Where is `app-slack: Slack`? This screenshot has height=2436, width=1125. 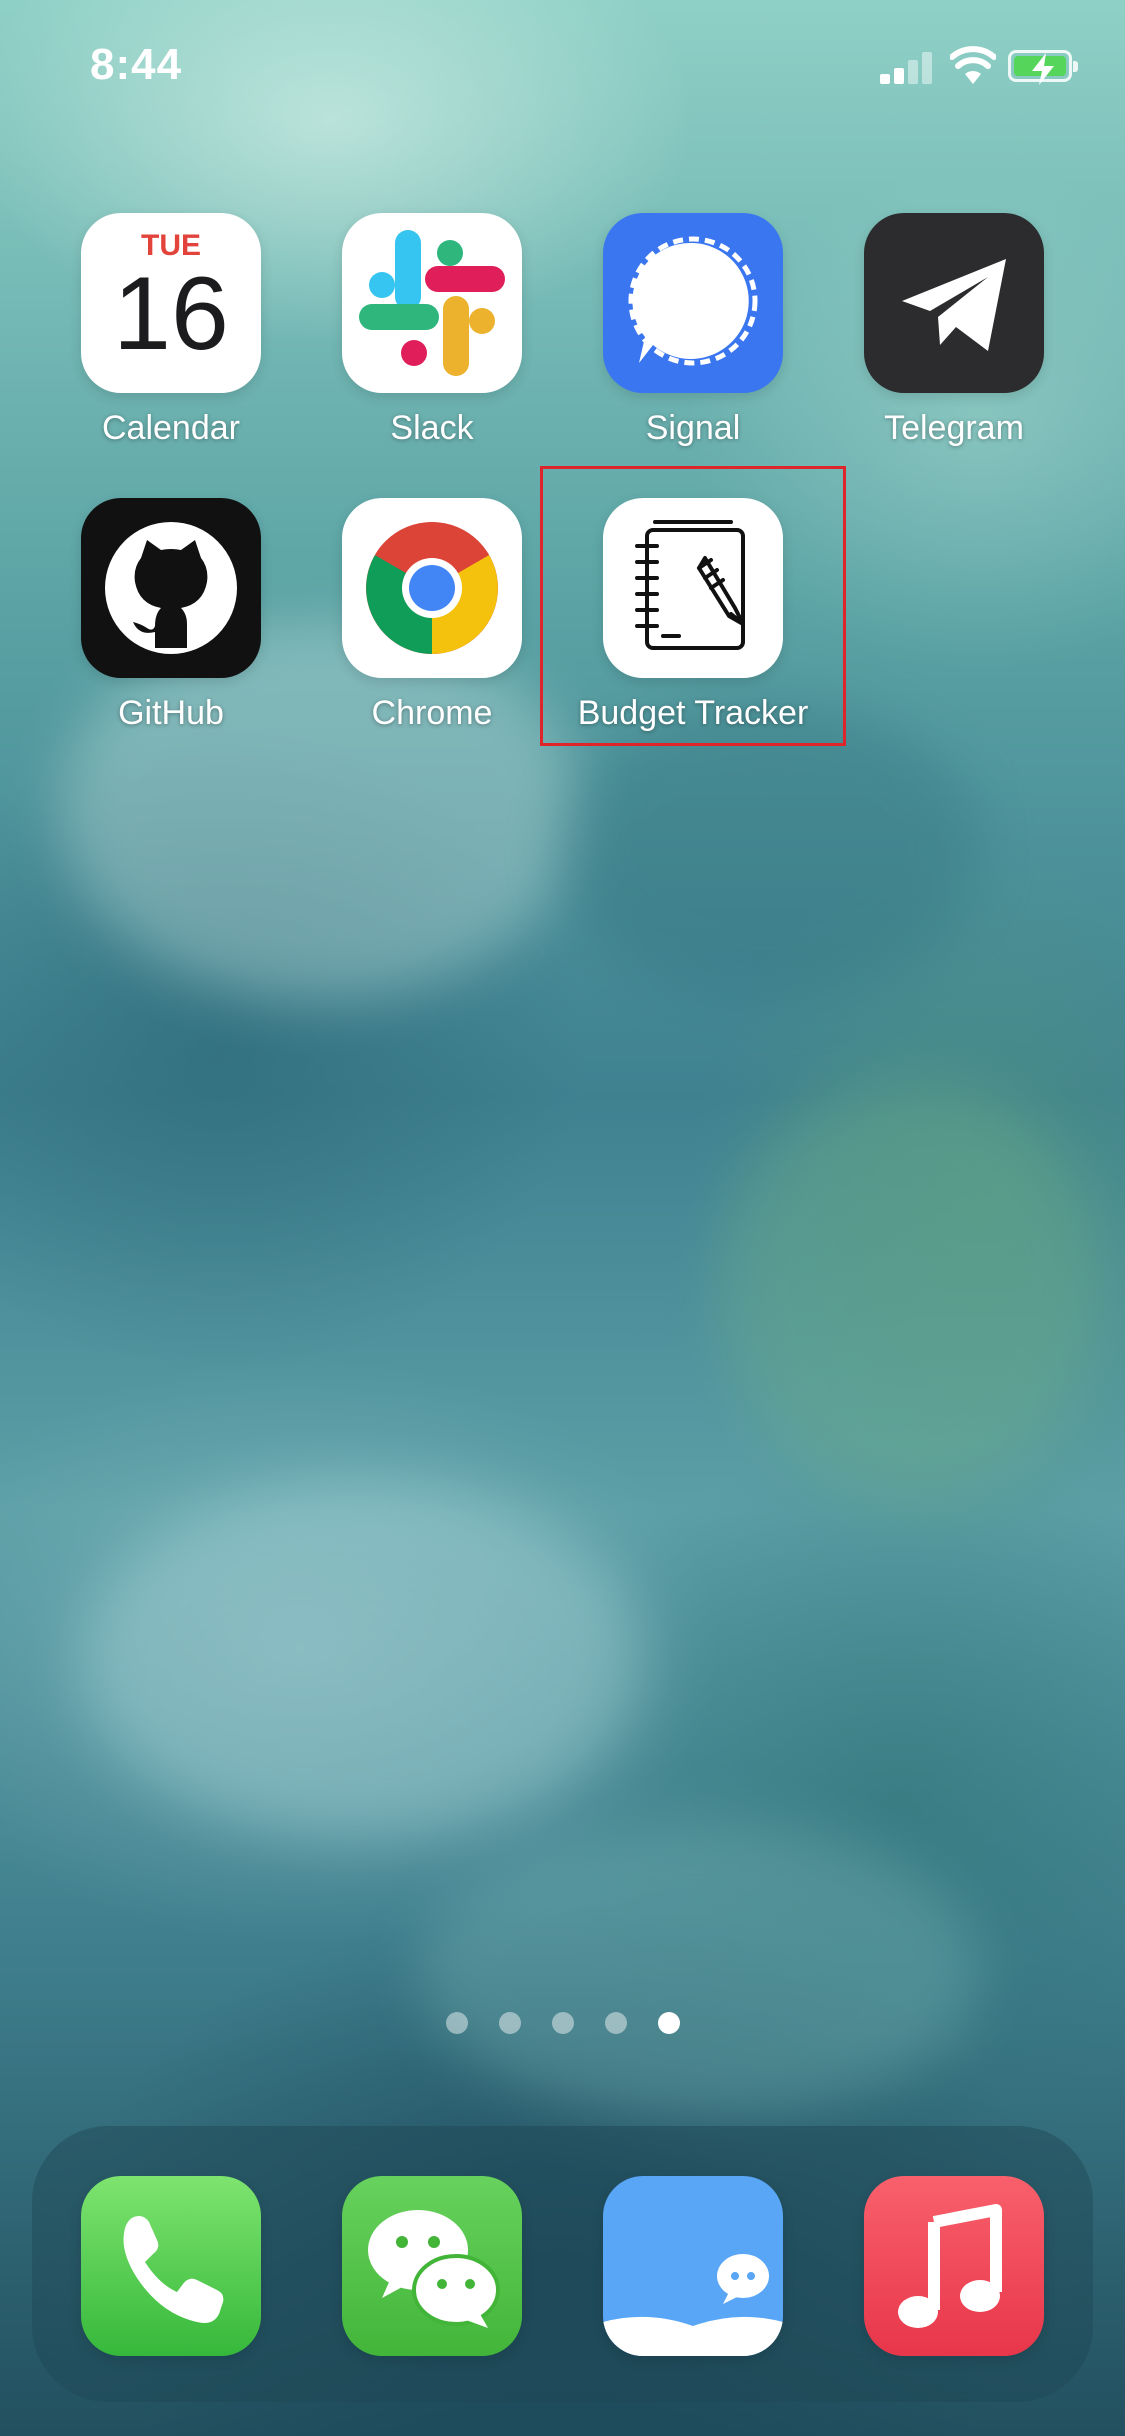 app-slack: Slack is located at coordinates (432, 330).